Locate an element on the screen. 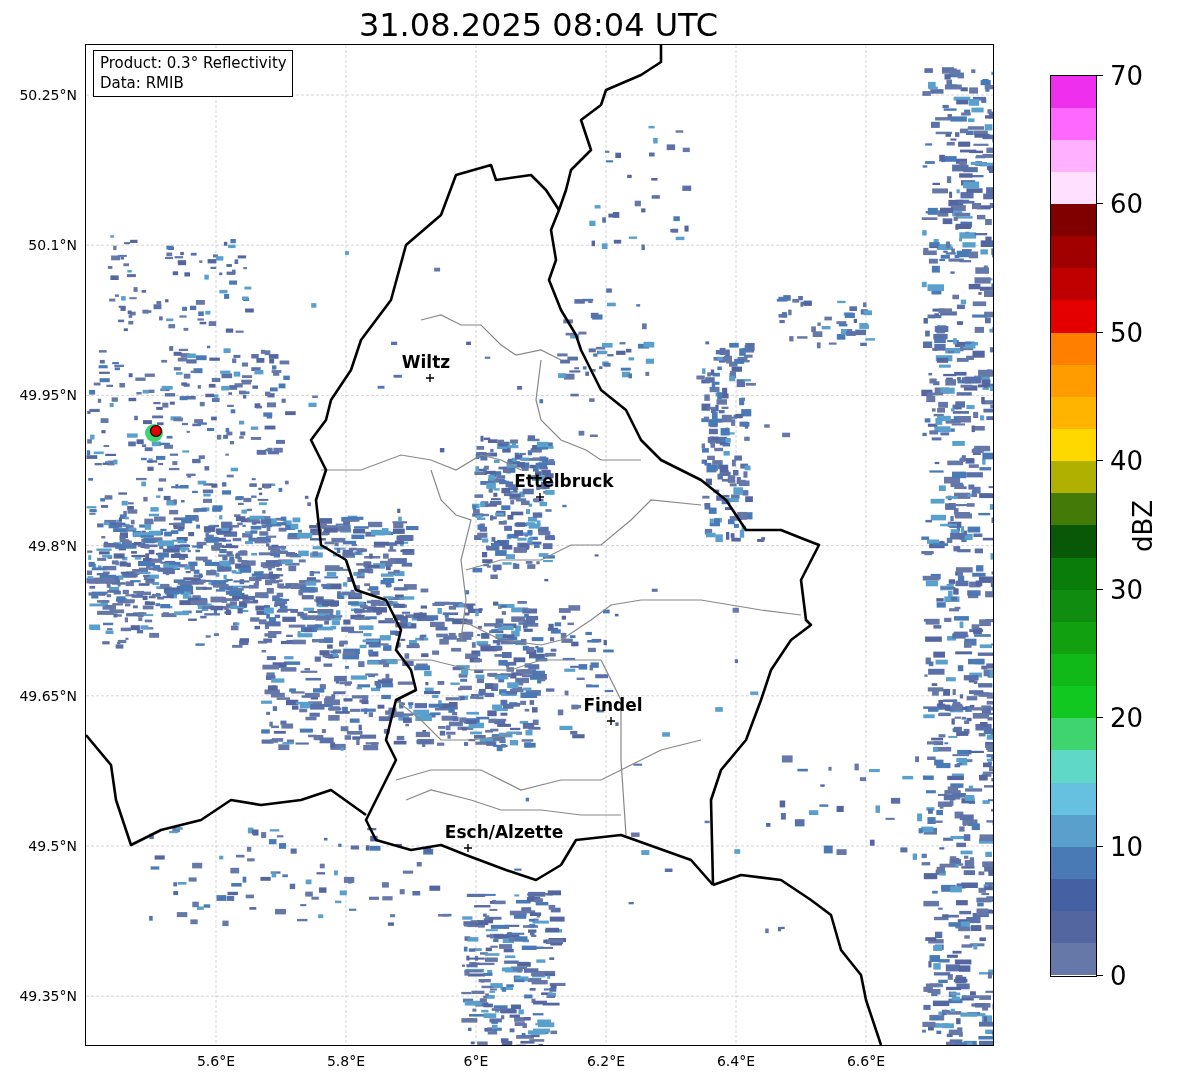 This screenshot has width=1184, height=1081. axis-tick-label: 6.4°E is located at coordinates (736, 1061).